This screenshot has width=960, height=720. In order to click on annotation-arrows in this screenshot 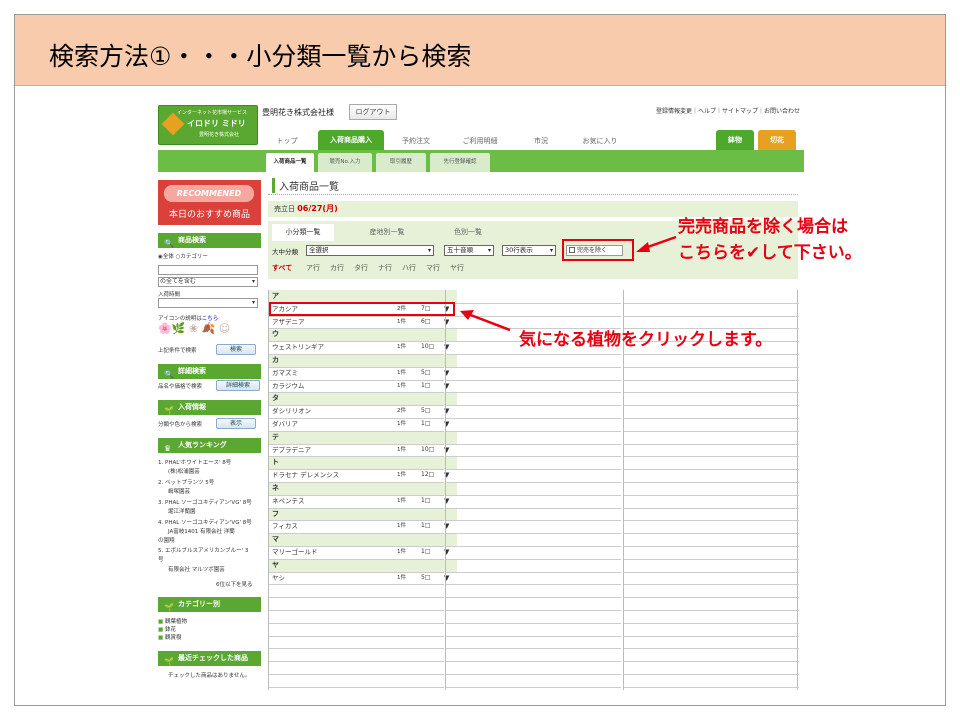, I will do `click(568, 283)`.